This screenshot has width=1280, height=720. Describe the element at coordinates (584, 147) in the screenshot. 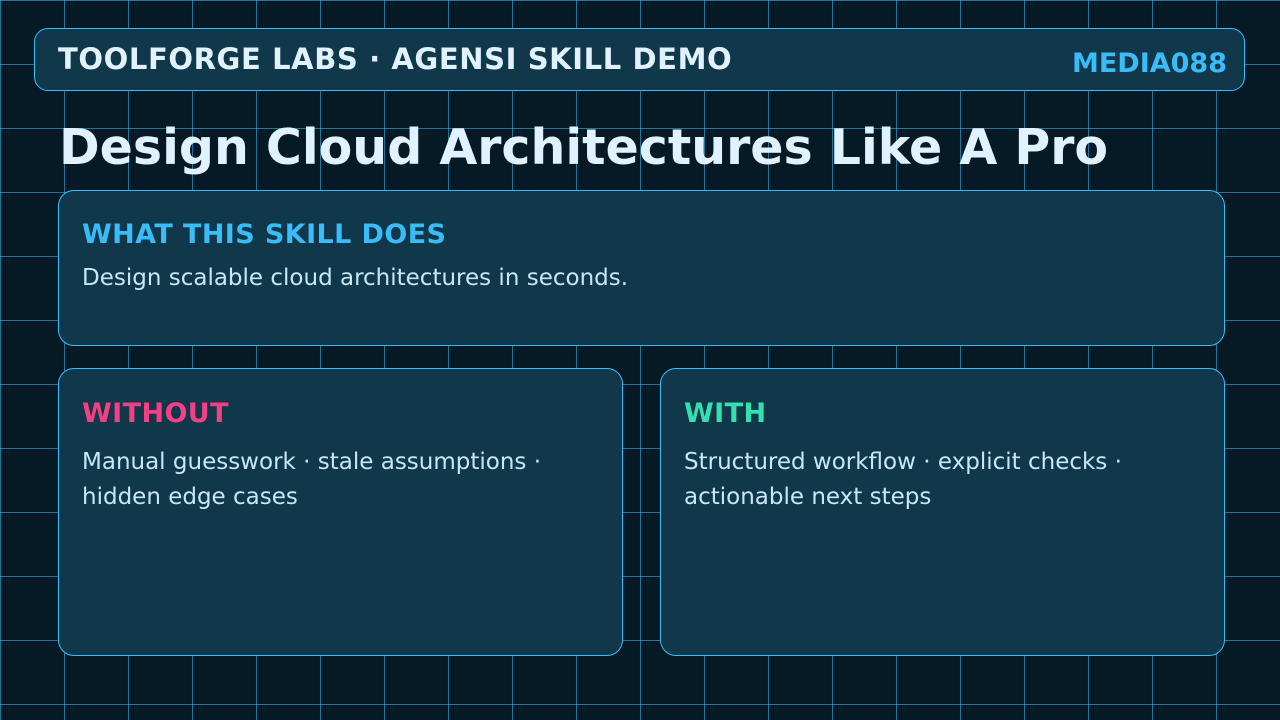

I see `page-title: Design Cloud Architectures Like A Pro` at that location.